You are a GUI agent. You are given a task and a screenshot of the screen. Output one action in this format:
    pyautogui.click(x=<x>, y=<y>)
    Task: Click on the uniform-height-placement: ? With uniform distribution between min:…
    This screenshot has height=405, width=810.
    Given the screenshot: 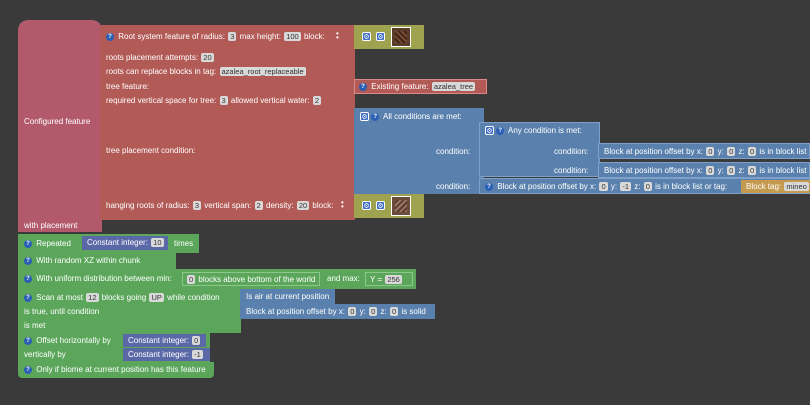 What is the action you would take?
    pyautogui.click(x=217, y=279)
    